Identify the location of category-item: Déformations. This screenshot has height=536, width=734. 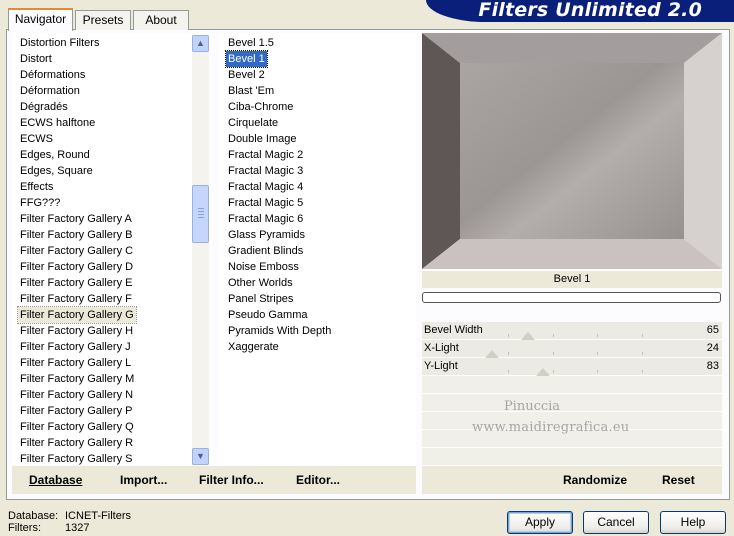
(52, 75).